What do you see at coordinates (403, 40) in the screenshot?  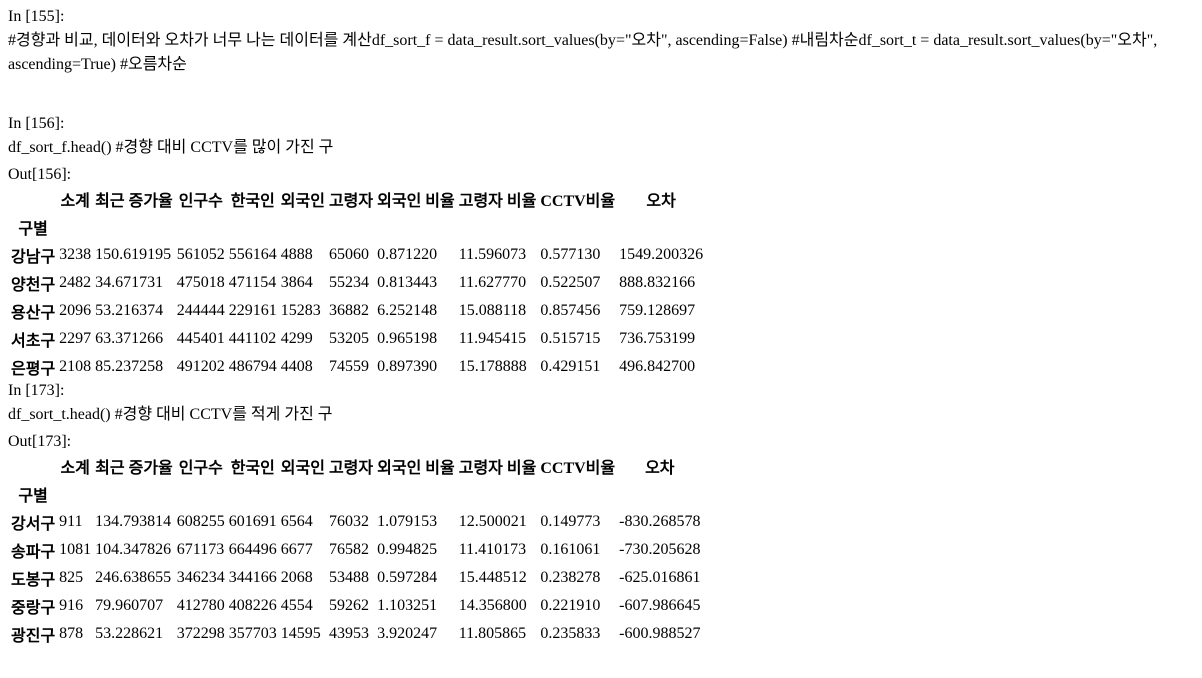 I see `code-token: df_sort_f` at bounding box center [403, 40].